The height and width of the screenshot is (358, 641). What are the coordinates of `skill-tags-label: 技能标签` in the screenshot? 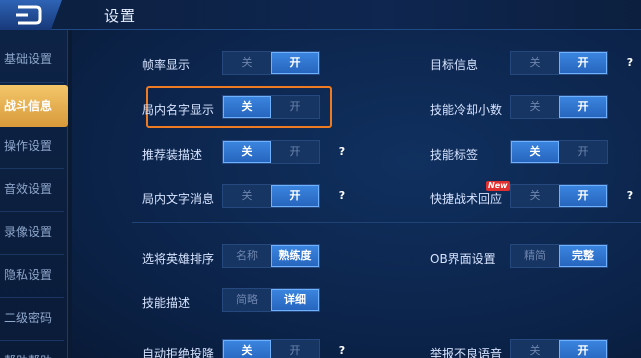 It's located at (454, 155).